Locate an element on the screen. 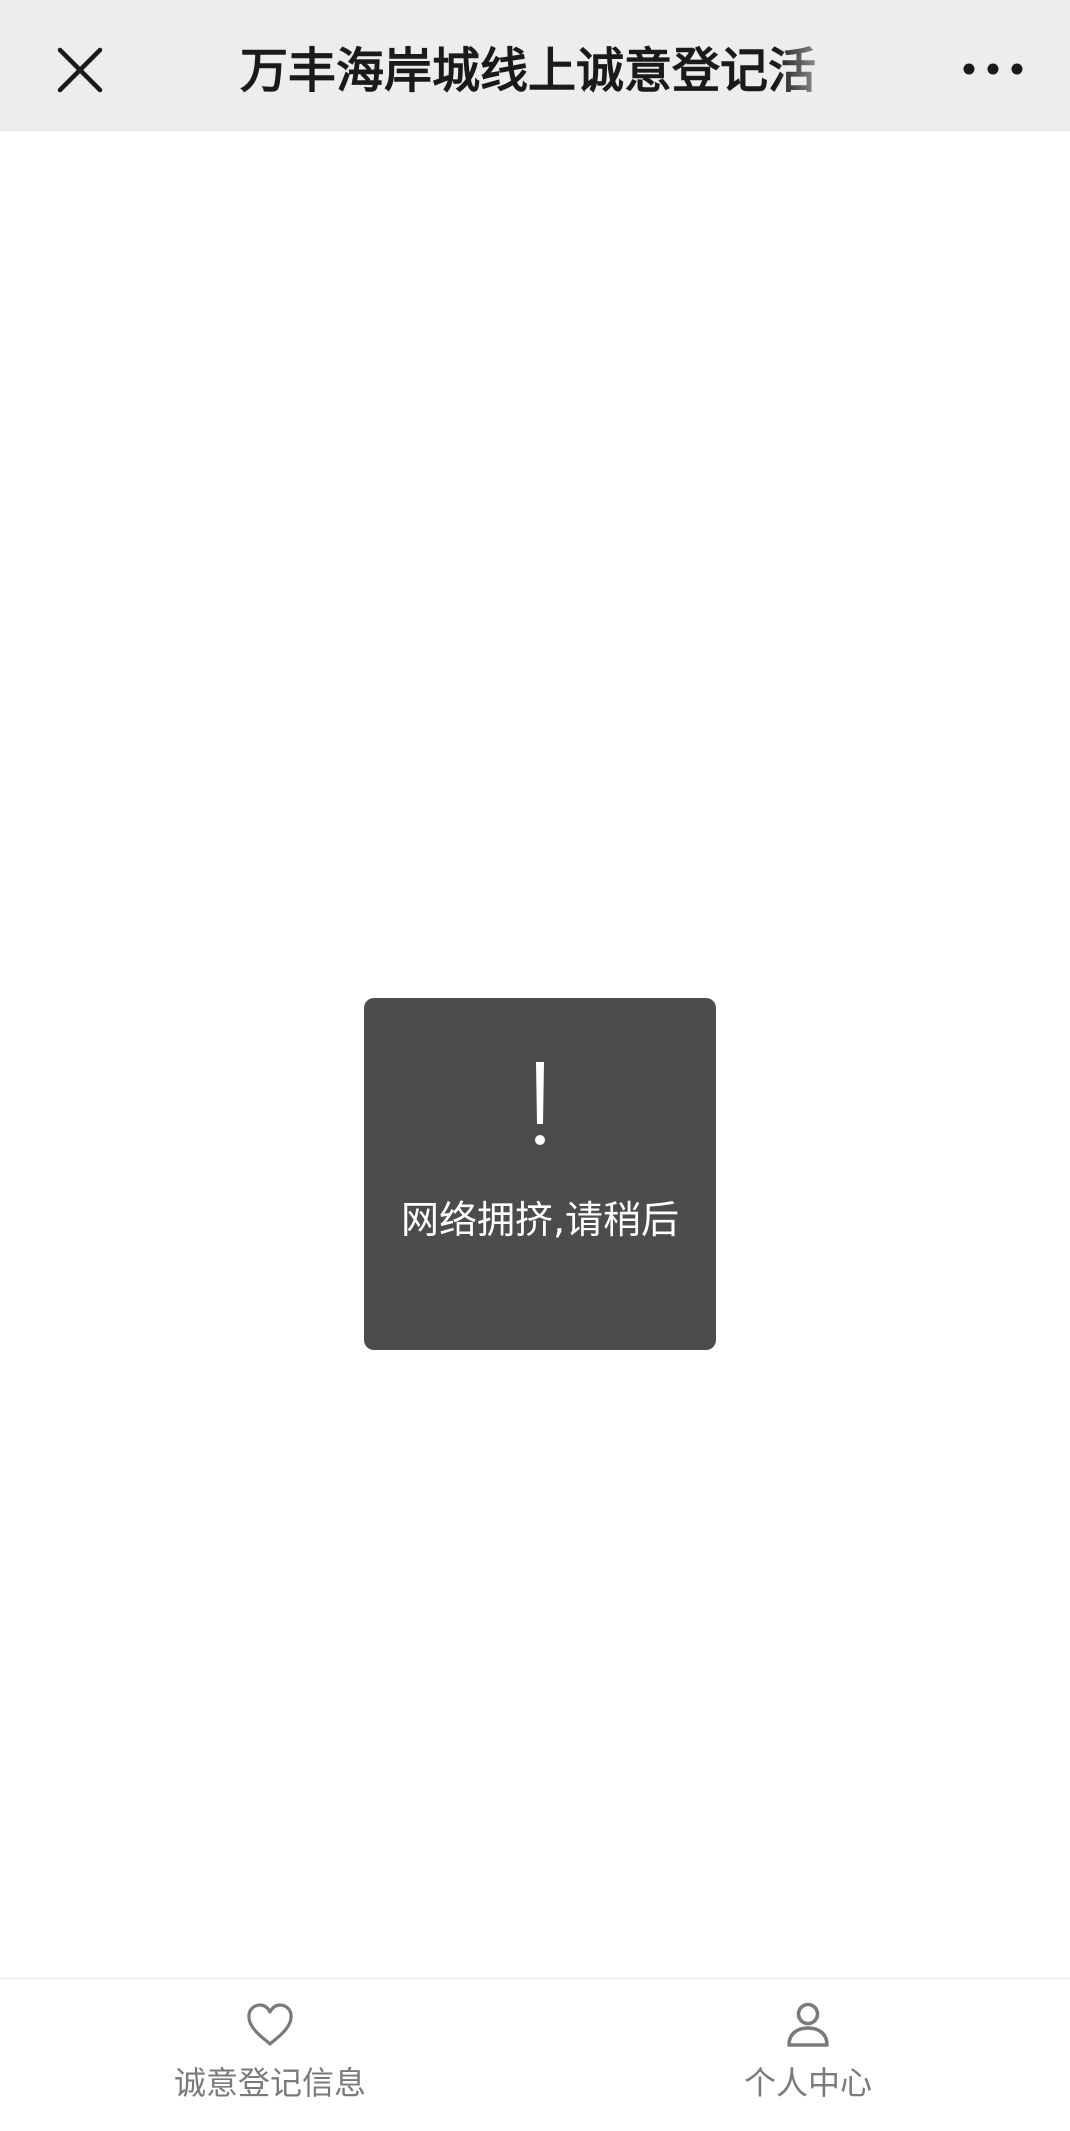 This screenshot has height=2131, width=1070. heart-icon is located at coordinates (270, 2025).